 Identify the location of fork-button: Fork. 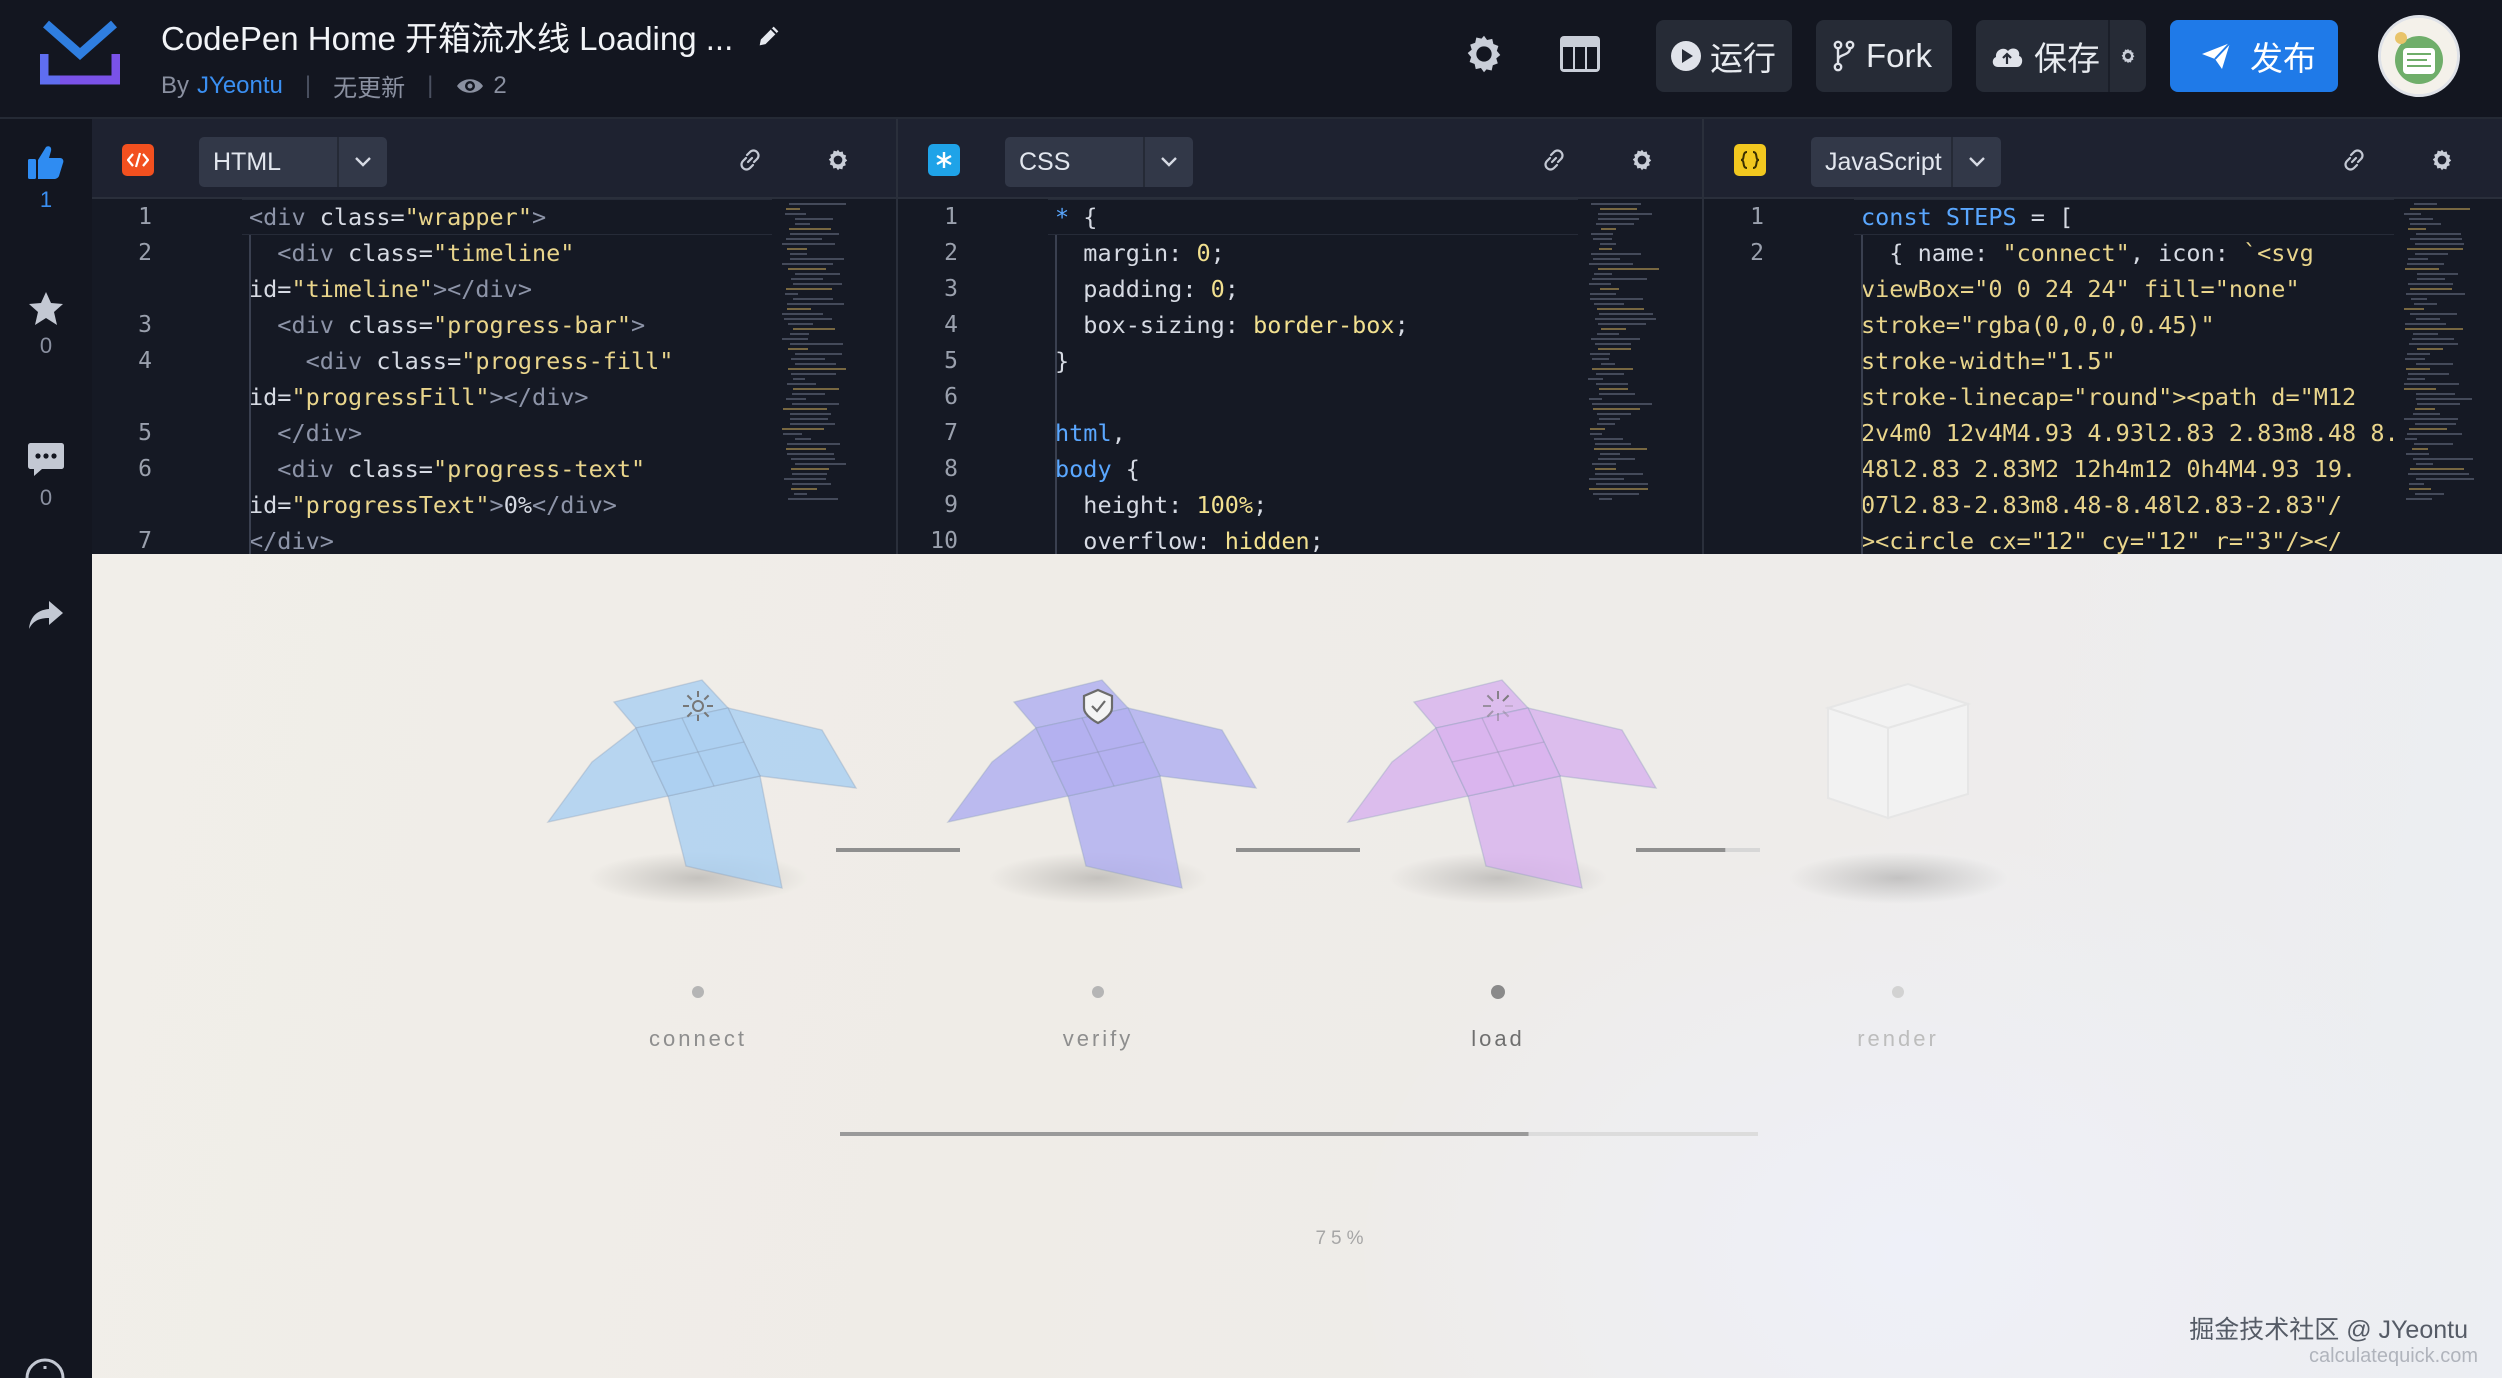
(1884, 56).